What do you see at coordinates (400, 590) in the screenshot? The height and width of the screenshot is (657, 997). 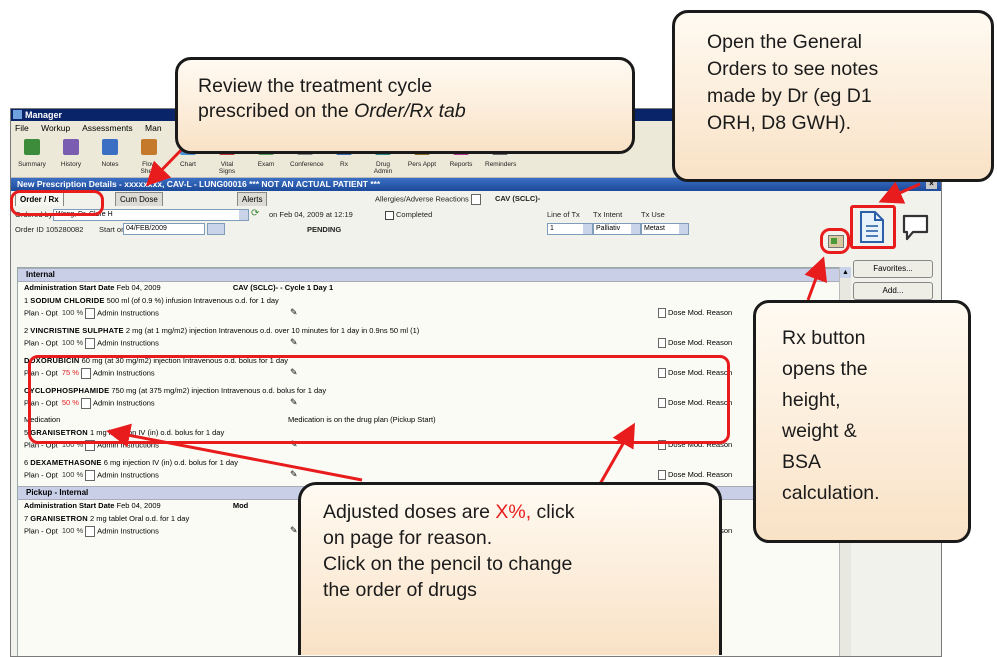 I see `callout-text: the order of drugs` at bounding box center [400, 590].